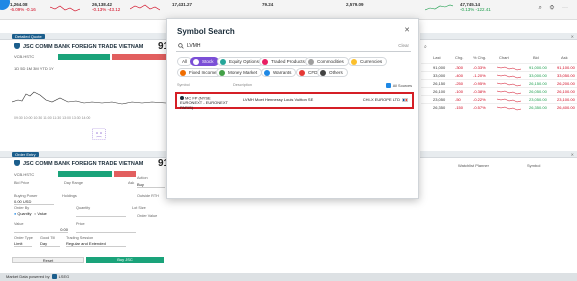 The image size is (577, 281). Describe the element at coordinates (89, 98) in the screenshot. I see `intraday-chart` at that location.